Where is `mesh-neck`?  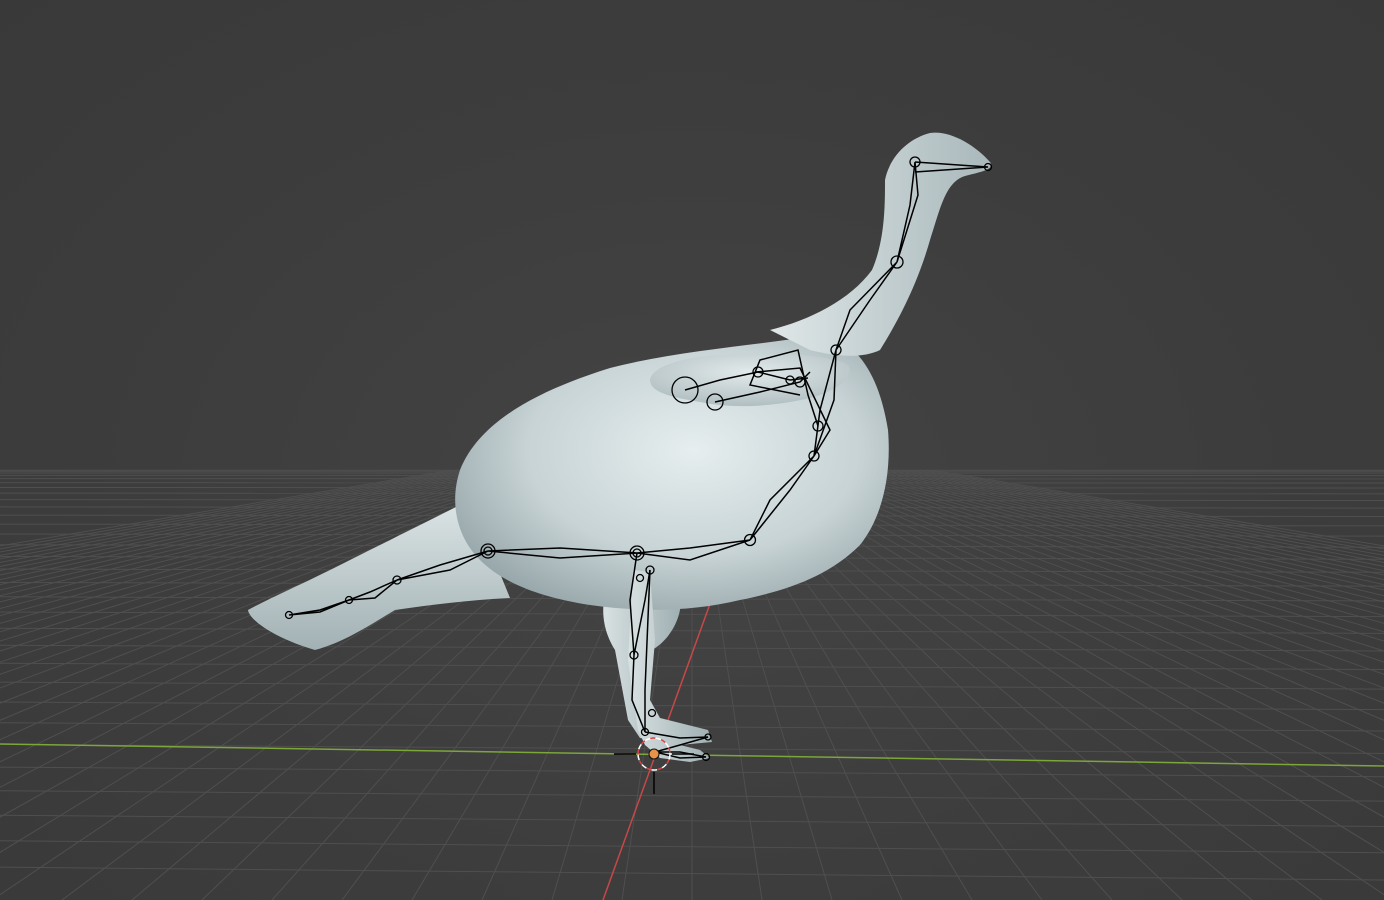 mesh-neck is located at coordinates (880, 244).